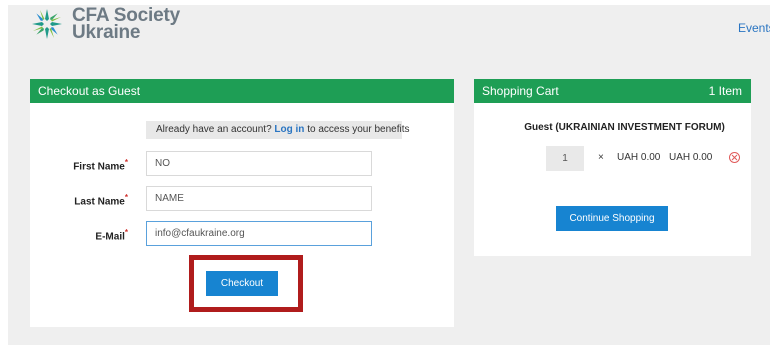 The image size is (770, 345). I want to click on login-prompt-text: Already have an account?, so click(214, 129).